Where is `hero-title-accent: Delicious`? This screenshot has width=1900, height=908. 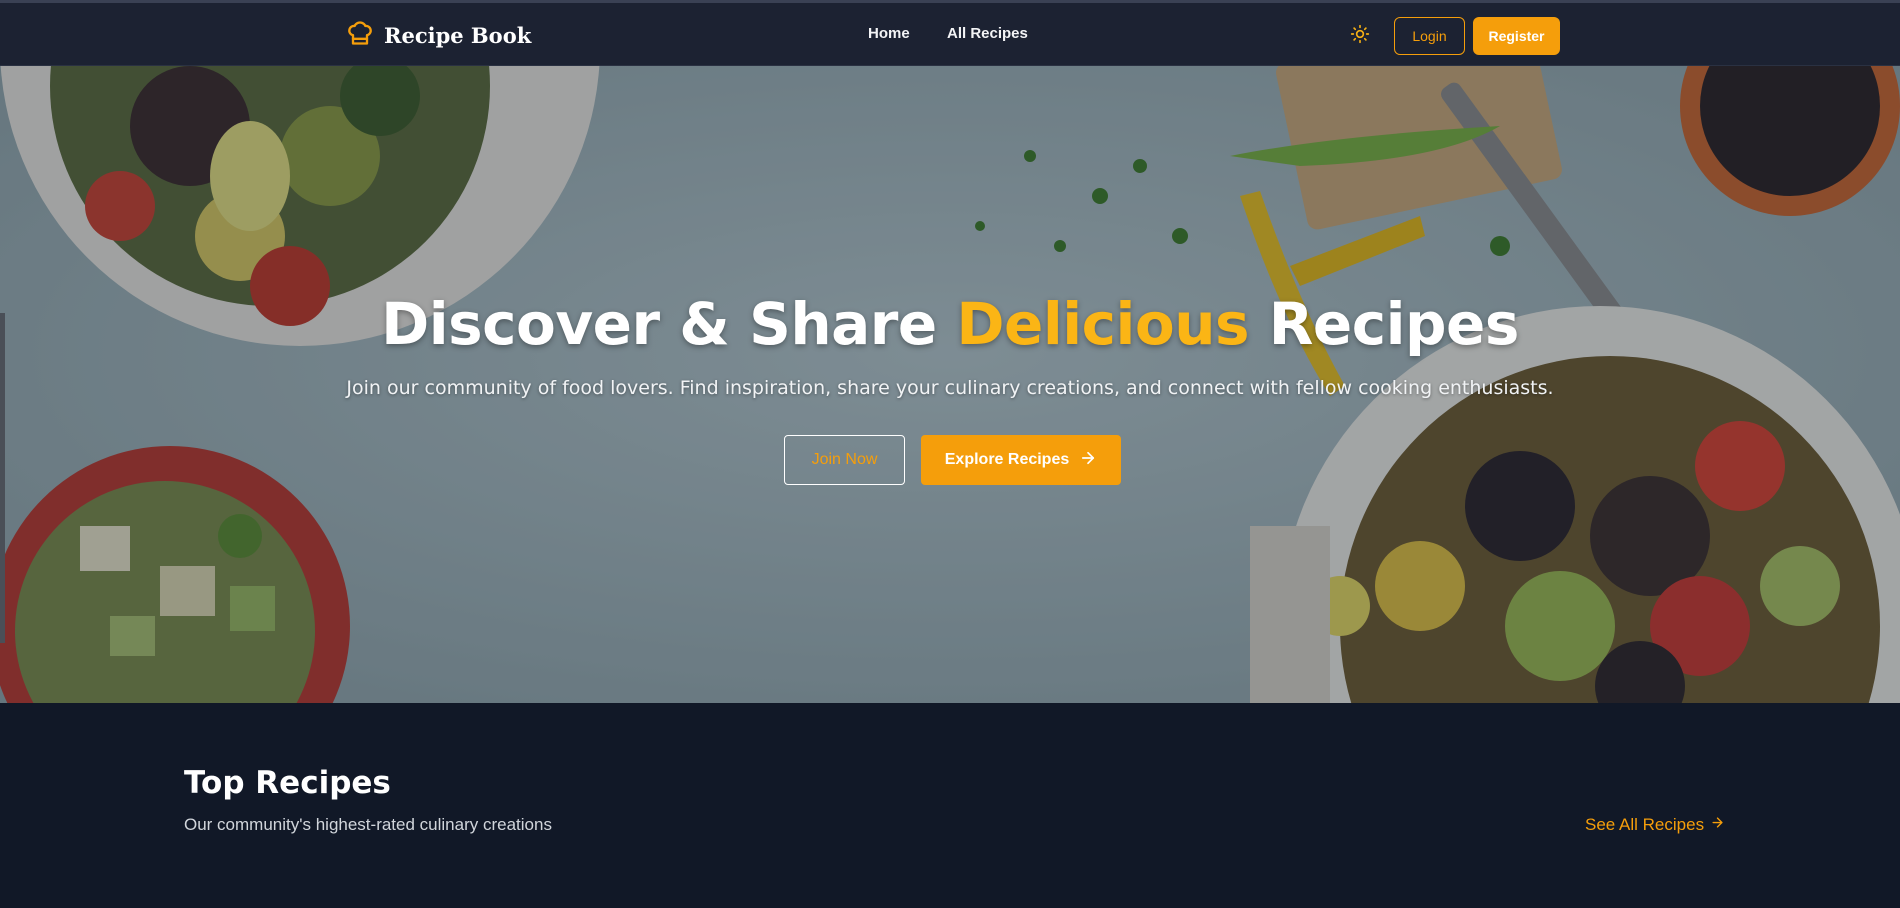
hero-title-accent: Delicious is located at coordinates (1103, 324).